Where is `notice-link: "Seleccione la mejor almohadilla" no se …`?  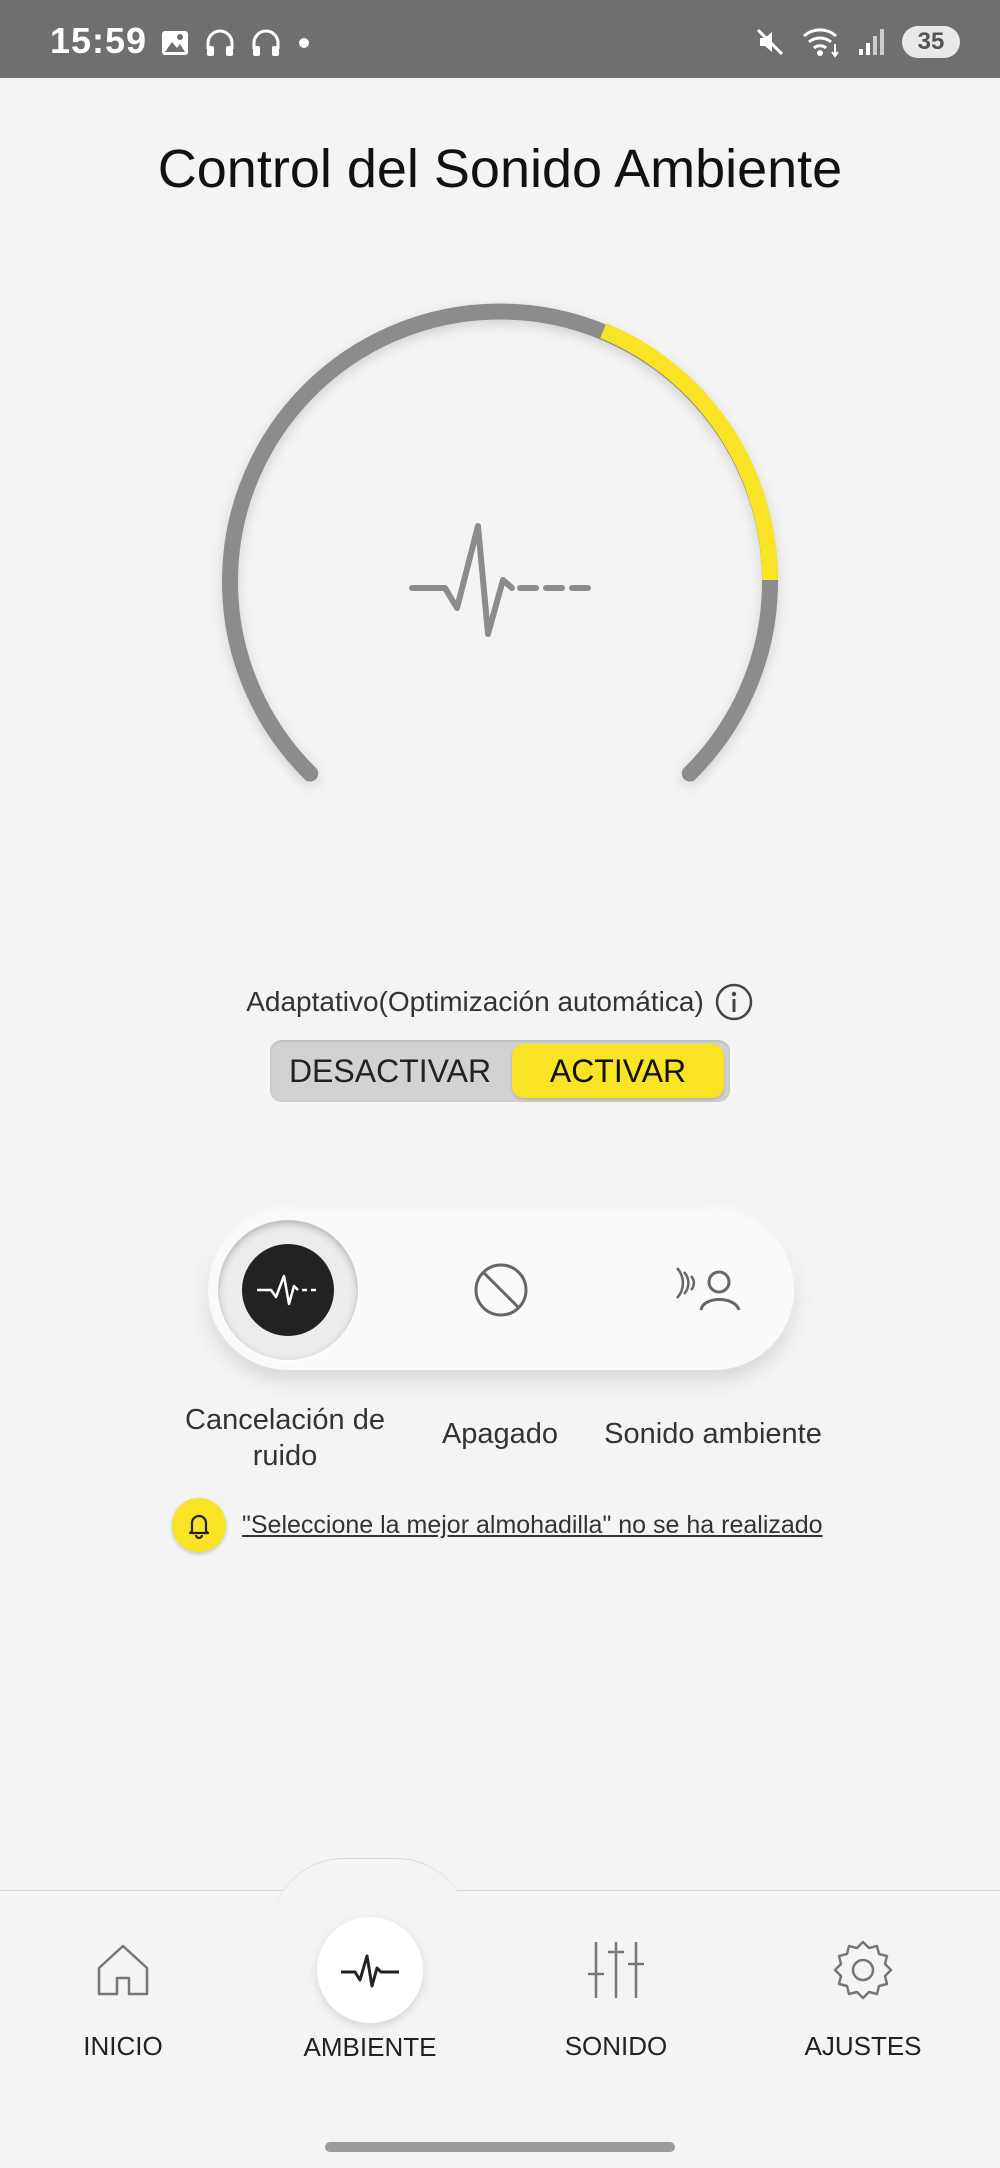 notice-link: "Seleccione la mejor almohadilla" no se … is located at coordinates (532, 1525).